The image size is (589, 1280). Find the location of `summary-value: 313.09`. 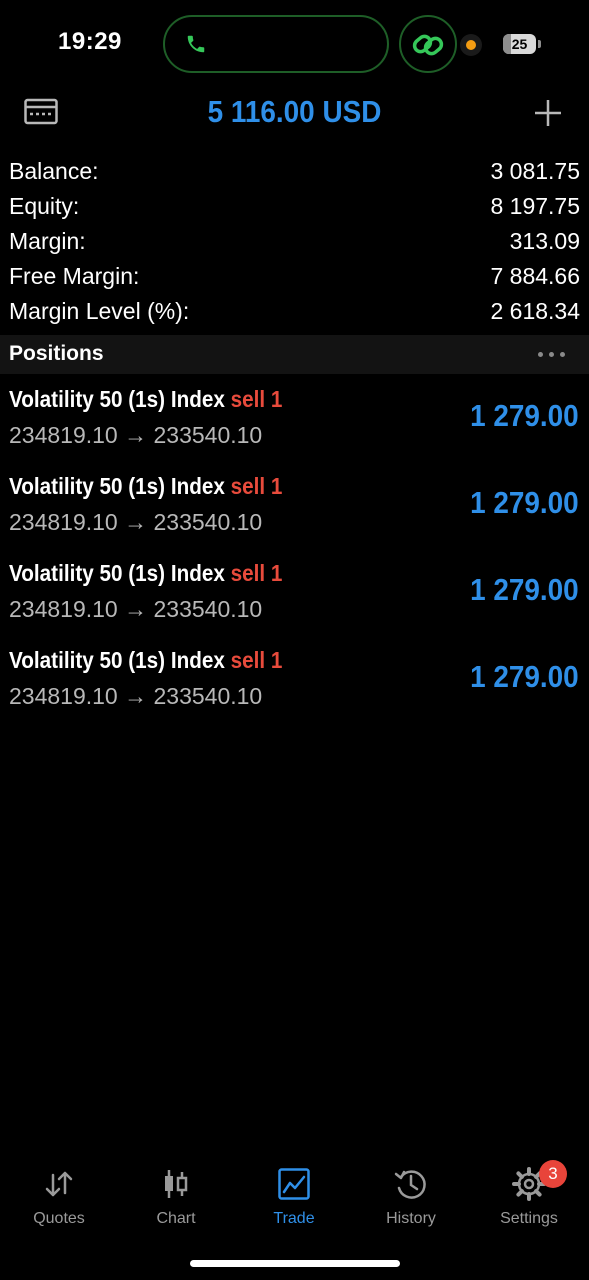

summary-value: 313.09 is located at coordinates (544, 241).